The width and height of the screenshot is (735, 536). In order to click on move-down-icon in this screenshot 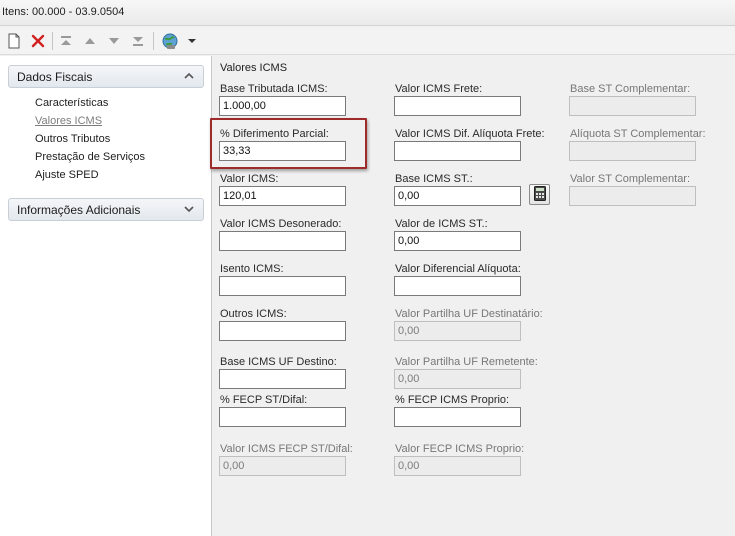, I will do `click(114, 41)`.